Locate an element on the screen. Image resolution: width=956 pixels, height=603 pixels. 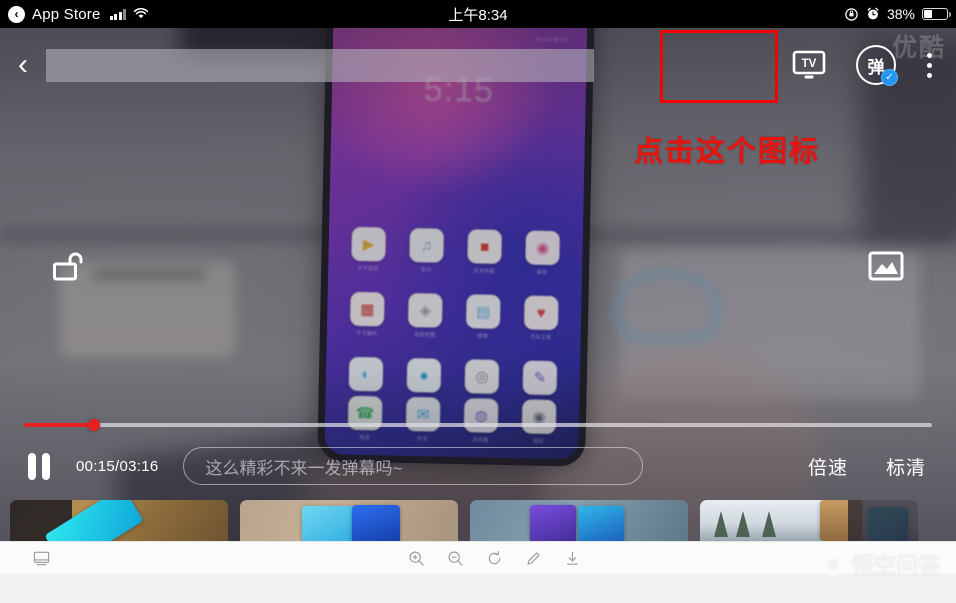
progress-thumb is located at coordinates (93, 425).